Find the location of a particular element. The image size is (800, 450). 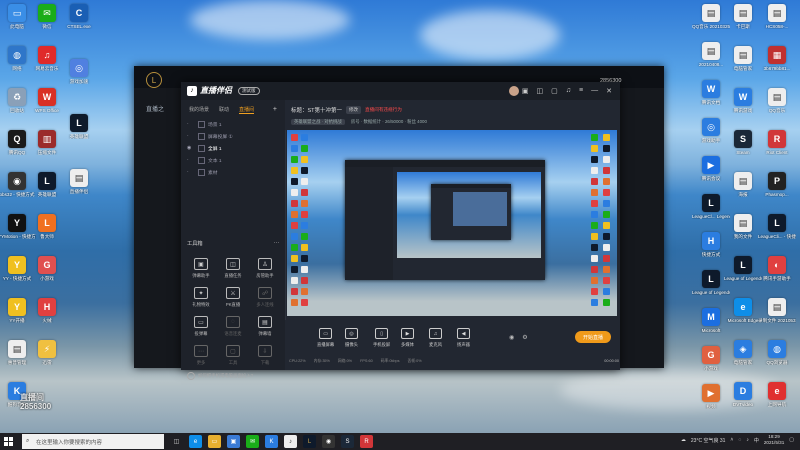

tab-scenes: 我的场景 is located at coordinates (199, 110).